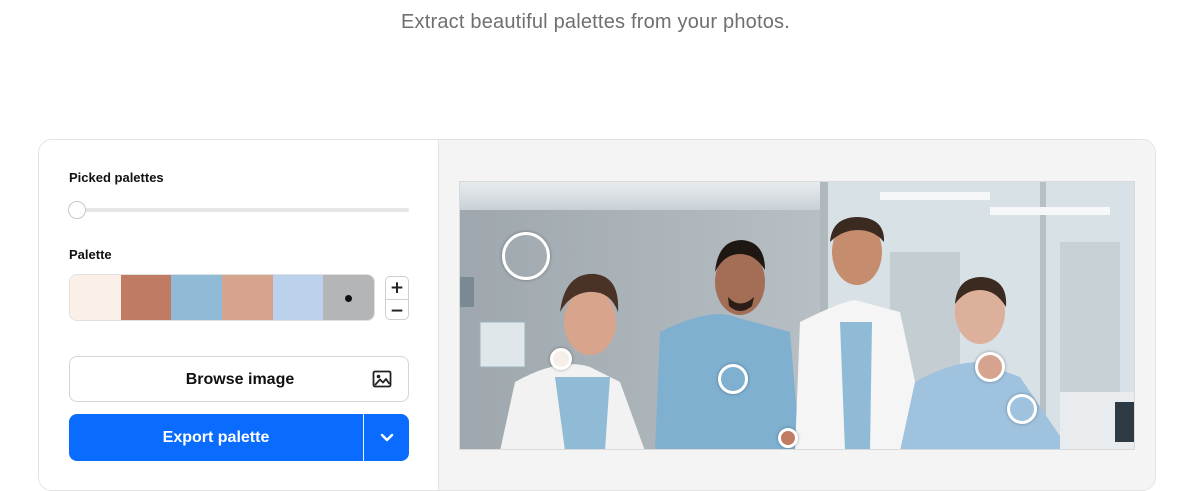  Describe the element at coordinates (77, 210) in the screenshot. I see `picked-palettes-slider-handle` at that location.